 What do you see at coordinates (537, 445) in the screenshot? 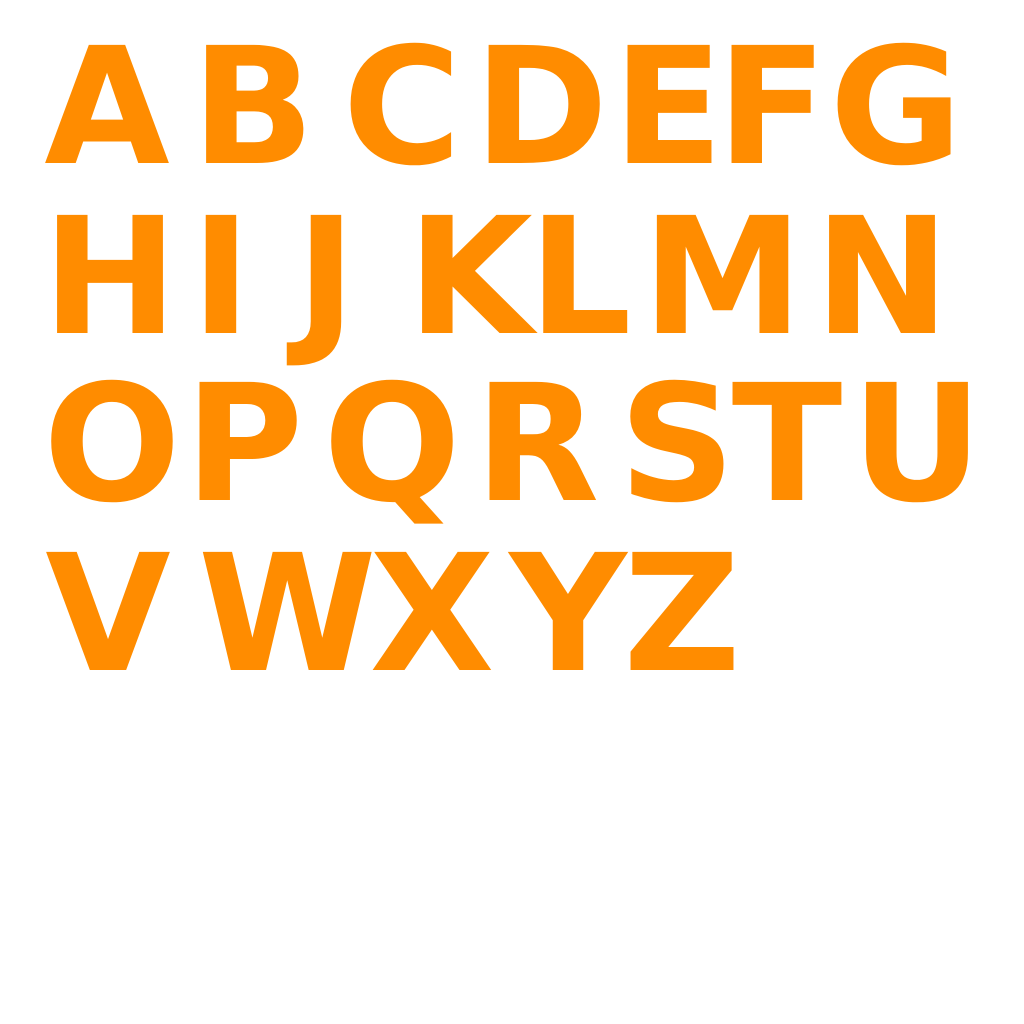
I see `letter-r: R` at bounding box center [537, 445].